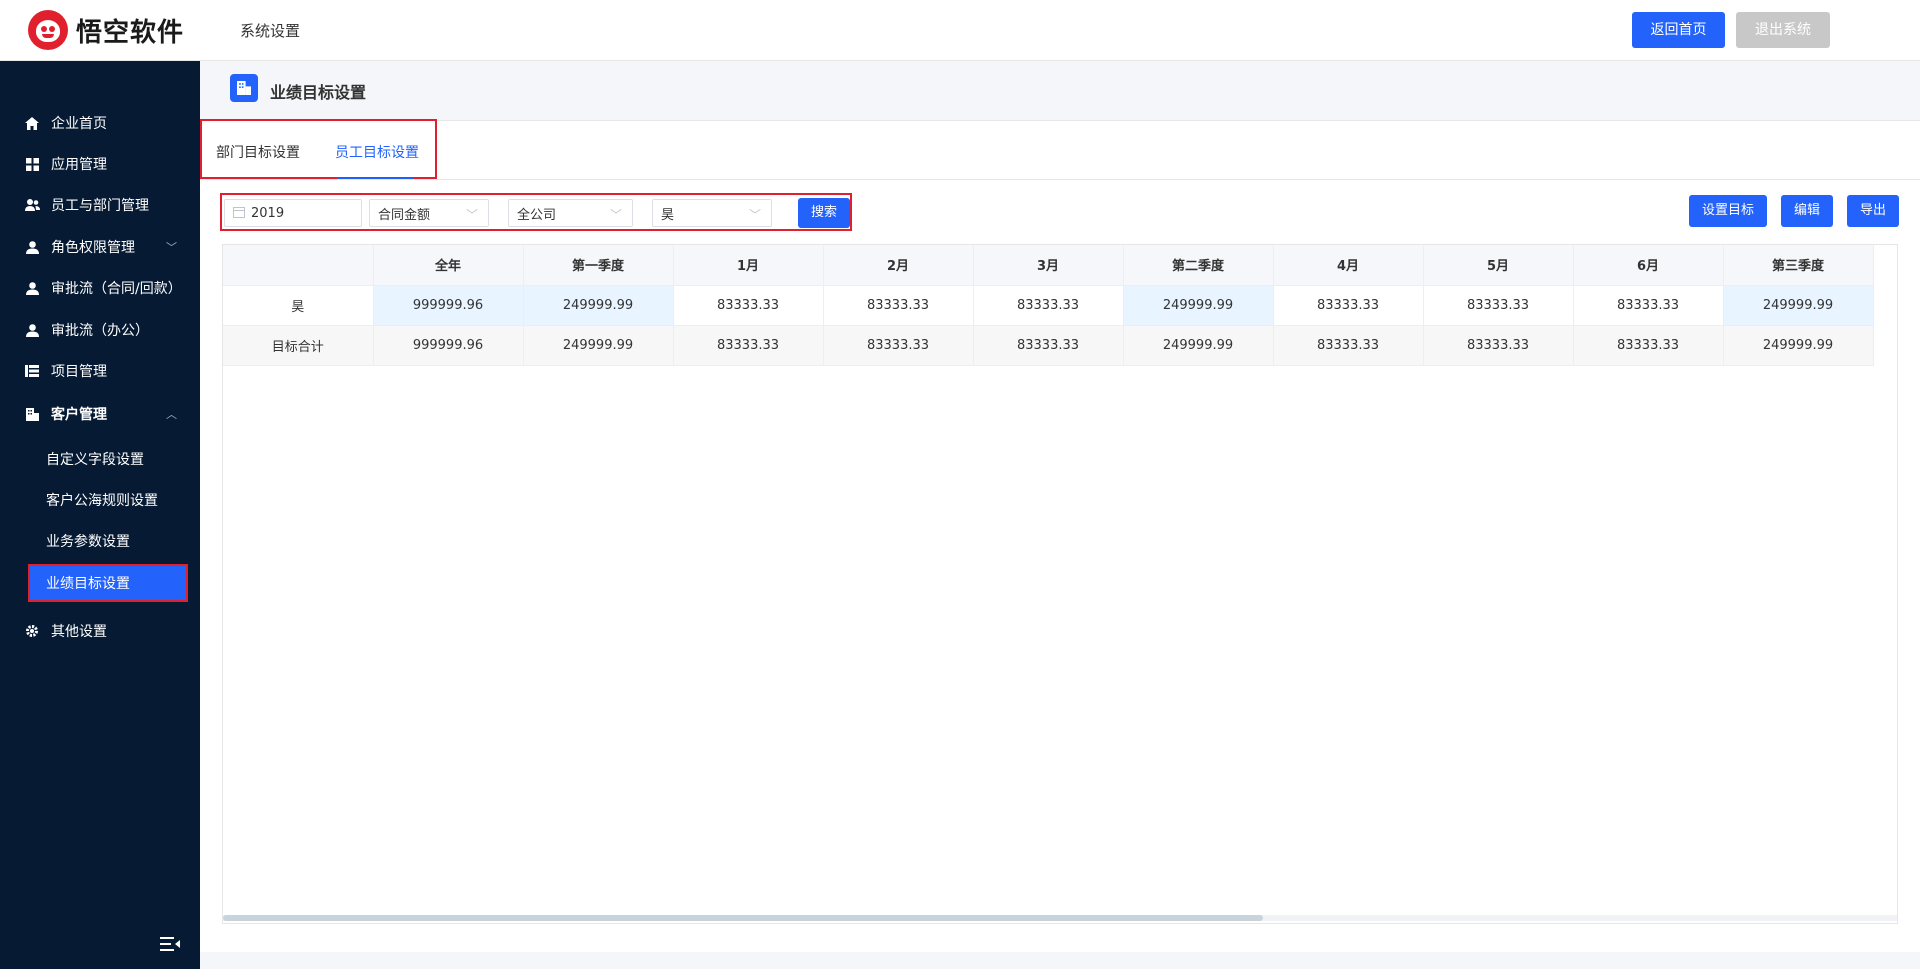  Describe the element at coordinates (100, 371) in the screenshot. I see `sidebar-item-projects: 项目管理` at that location.